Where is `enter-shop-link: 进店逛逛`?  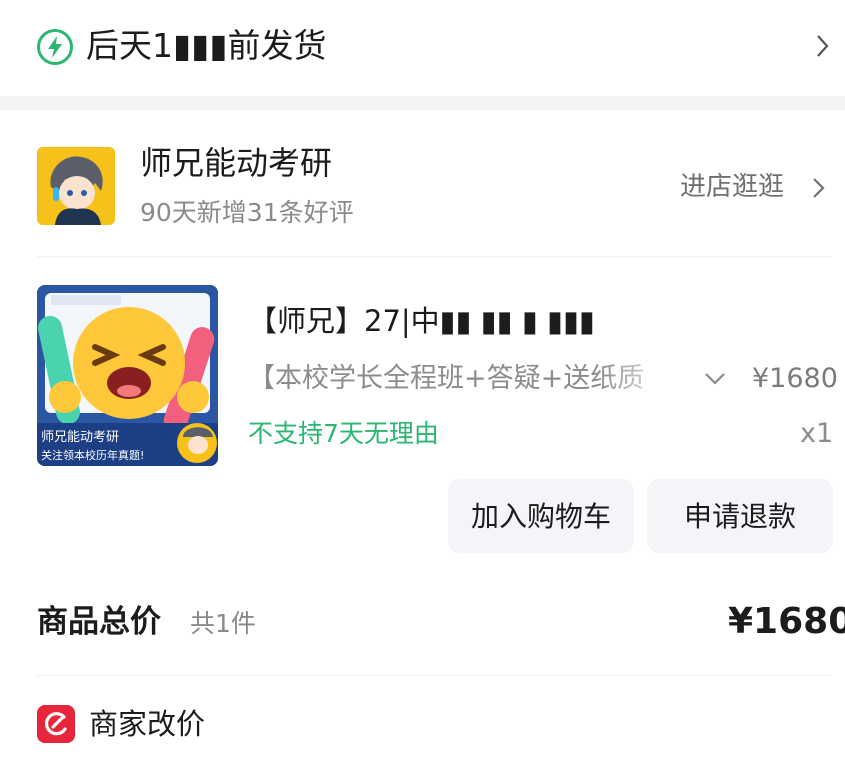
enter-shop-link: 进店逛逛 is located at coordinates (732, 187).